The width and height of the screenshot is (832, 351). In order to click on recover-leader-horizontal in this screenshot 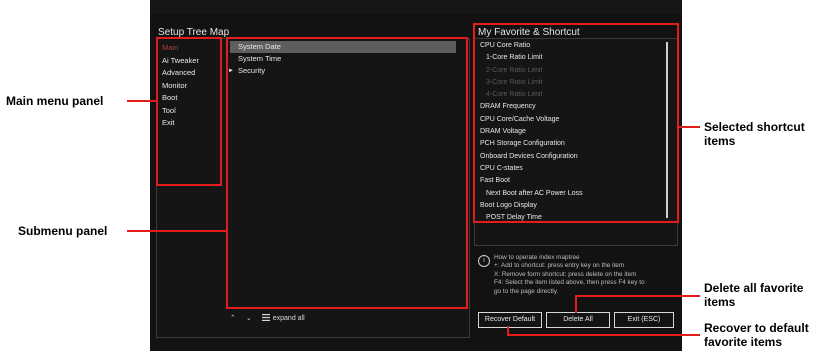, I will do `click(603, 335)`.